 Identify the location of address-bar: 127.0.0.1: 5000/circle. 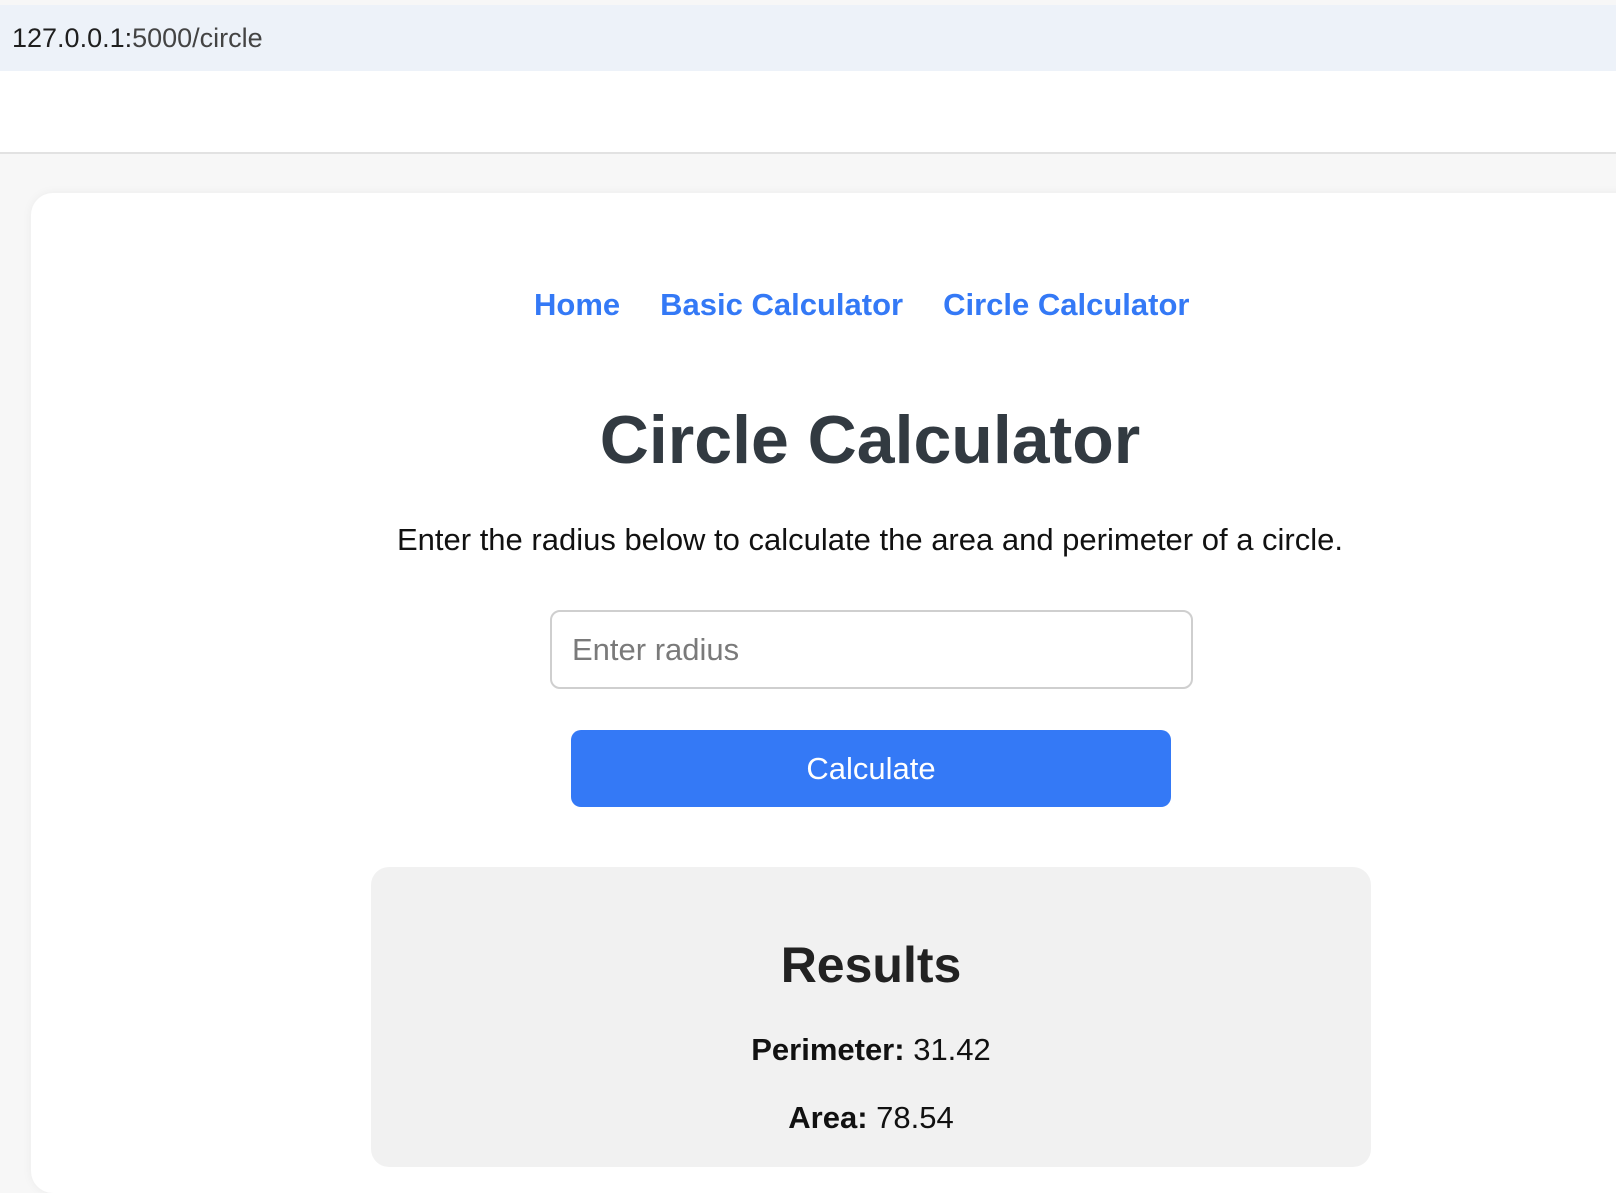
(808, 38).